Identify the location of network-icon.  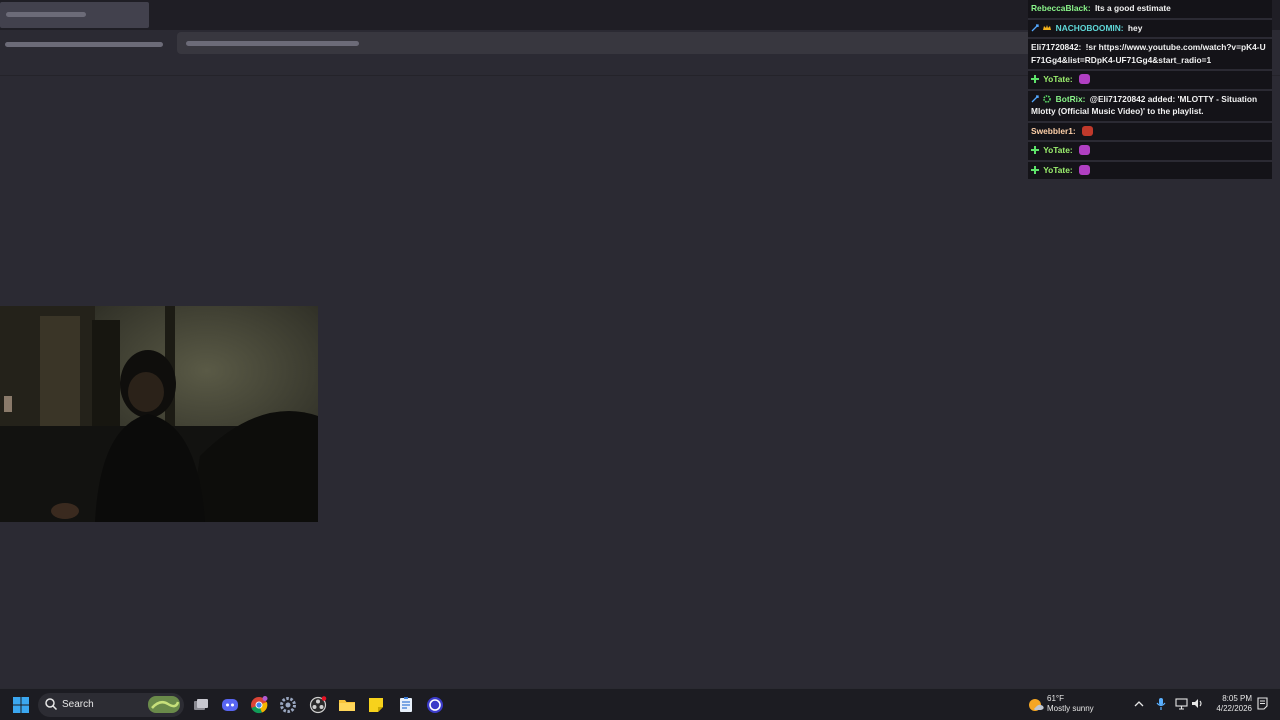
(1181, 703).